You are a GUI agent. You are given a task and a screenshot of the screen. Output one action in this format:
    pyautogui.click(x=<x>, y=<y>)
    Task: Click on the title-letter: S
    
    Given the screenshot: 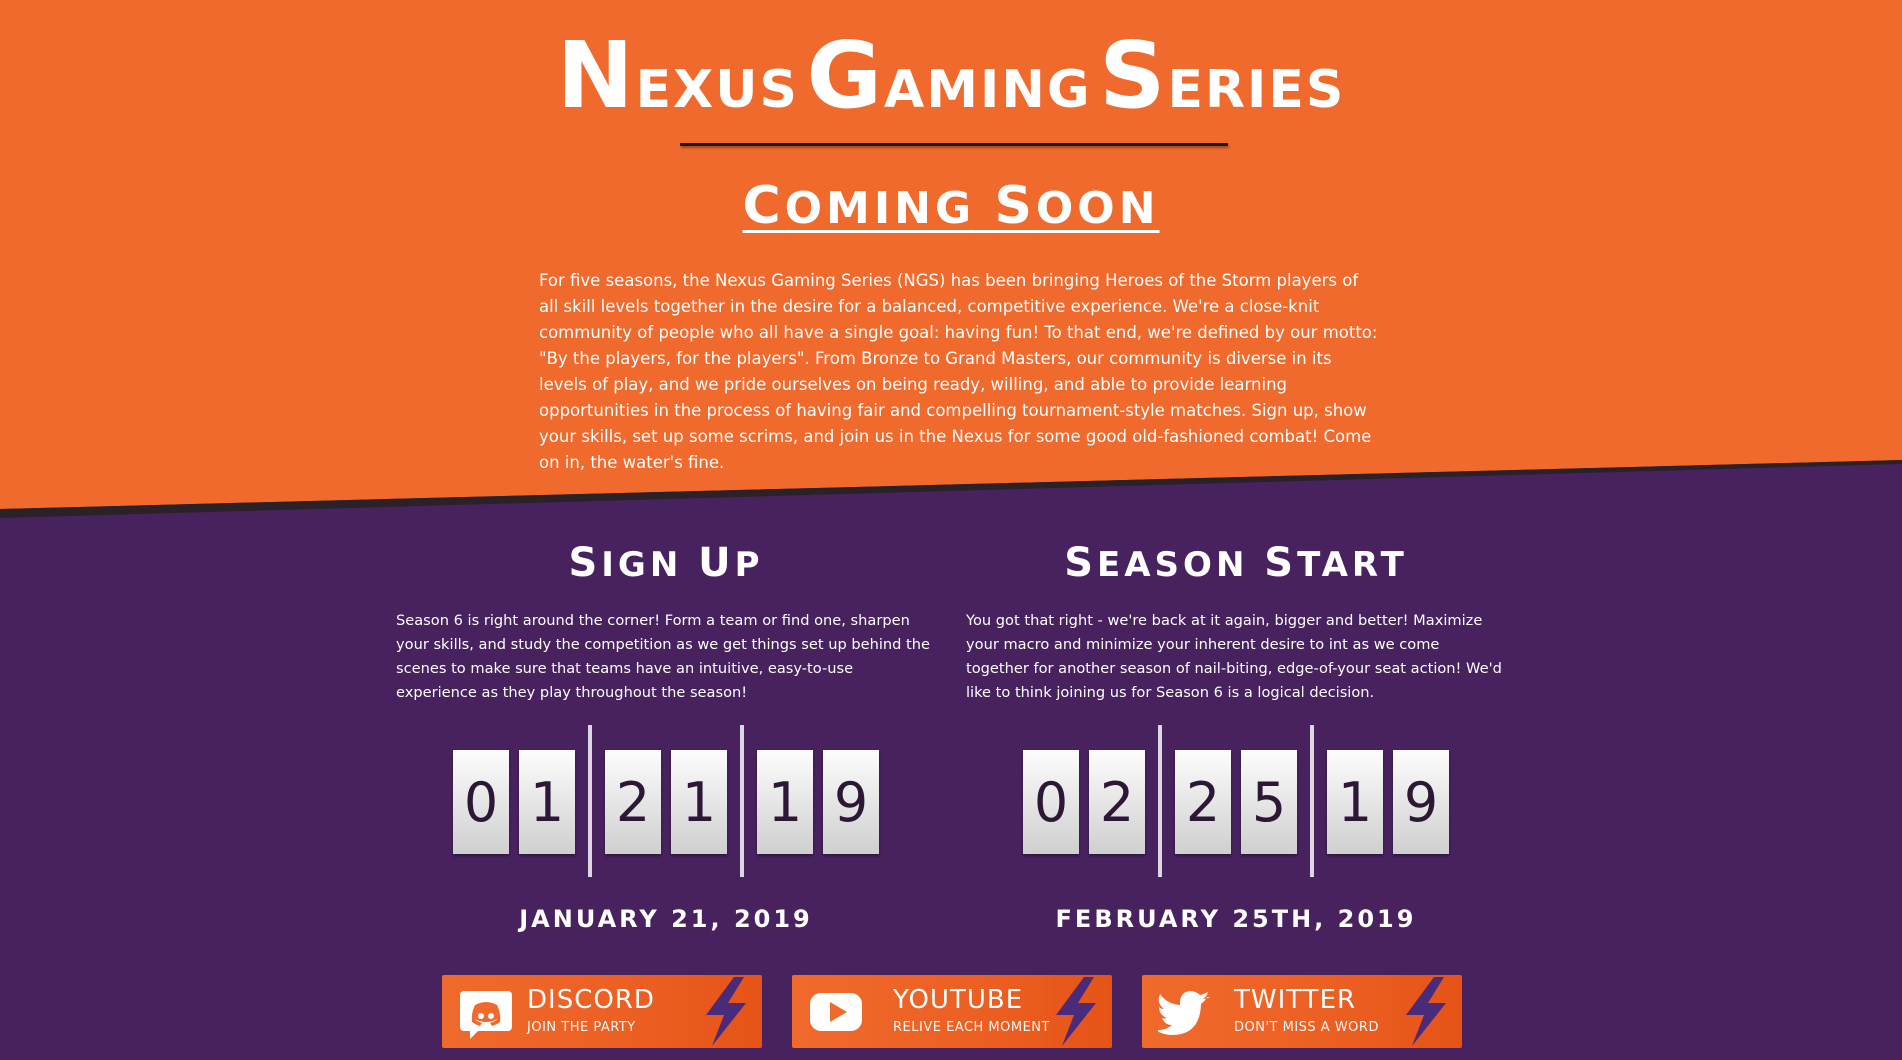 What is the action you would take?
    pyautogui.click(x=1133, y=75)
    